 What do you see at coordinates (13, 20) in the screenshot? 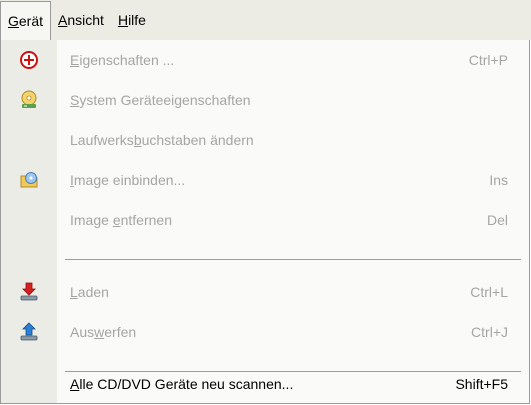
I see `menu-geraet-mnemonic: G` at bounding box center [13, 20].